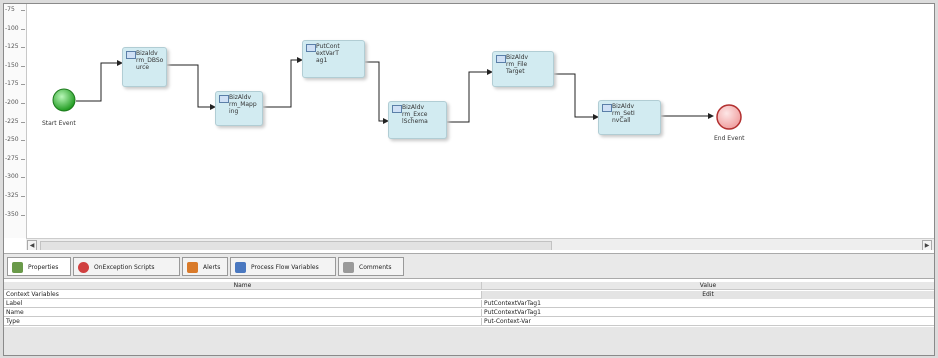  What do you see at coordinates (32, 294) in the screenshot?
I see `property-name: Context Variables` at bounding box center [32, 294].